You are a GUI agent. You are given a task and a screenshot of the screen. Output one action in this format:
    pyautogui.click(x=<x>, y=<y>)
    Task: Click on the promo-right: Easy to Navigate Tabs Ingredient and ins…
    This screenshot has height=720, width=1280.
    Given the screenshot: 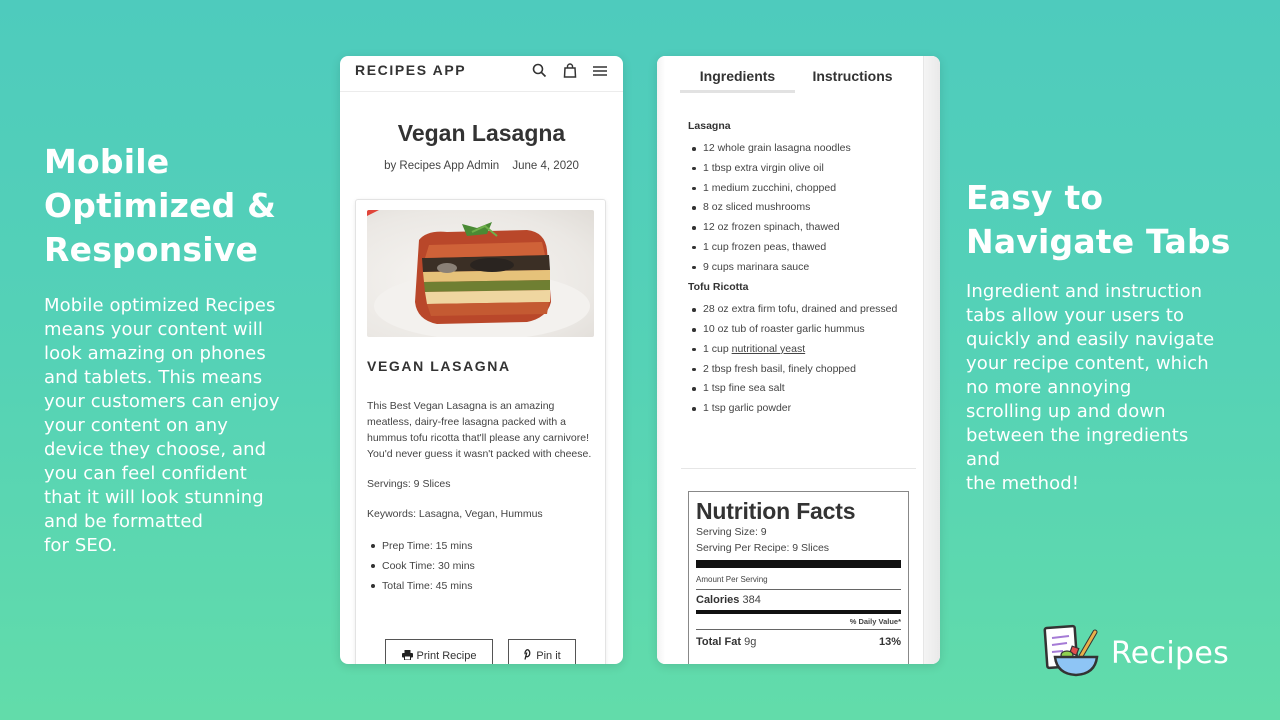 What is the action you would take?
    pyautogui.click(x=1101, y=336)
    